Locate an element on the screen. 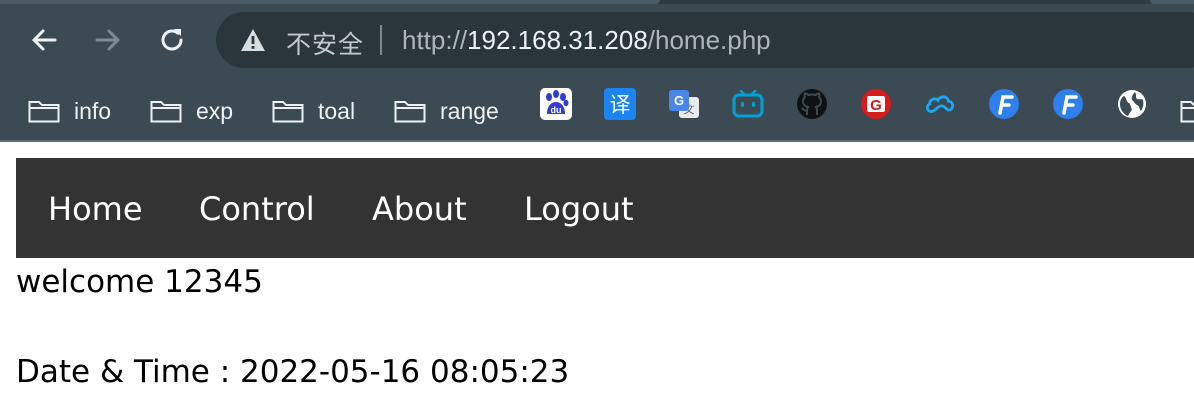  forward-button is located at coordinates (108, 40).